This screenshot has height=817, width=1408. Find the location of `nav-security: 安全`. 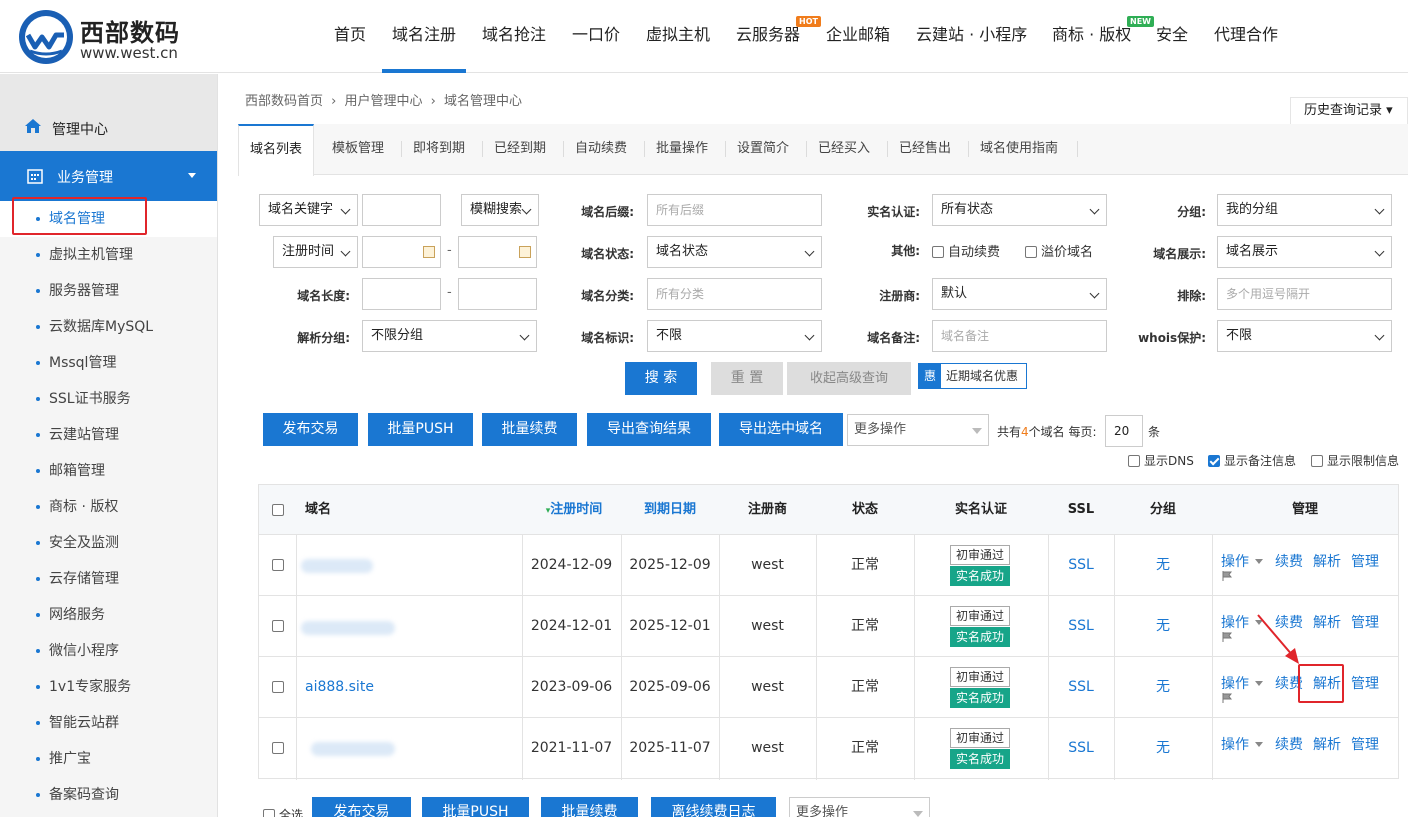

nav-security: 安全 is located at coordinates (1172, 36).